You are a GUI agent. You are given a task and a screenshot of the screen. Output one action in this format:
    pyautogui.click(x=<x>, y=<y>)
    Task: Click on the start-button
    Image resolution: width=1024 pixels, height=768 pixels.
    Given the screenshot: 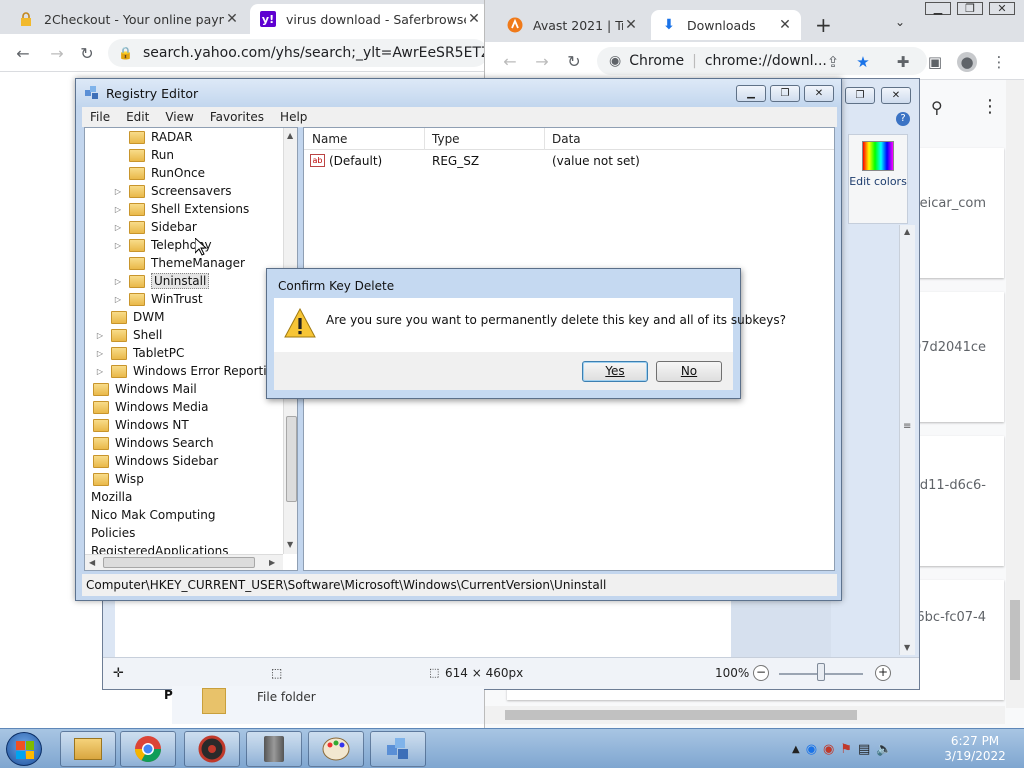 What is the action you would take?
    pyautogui.click(x=24, y=749)
    